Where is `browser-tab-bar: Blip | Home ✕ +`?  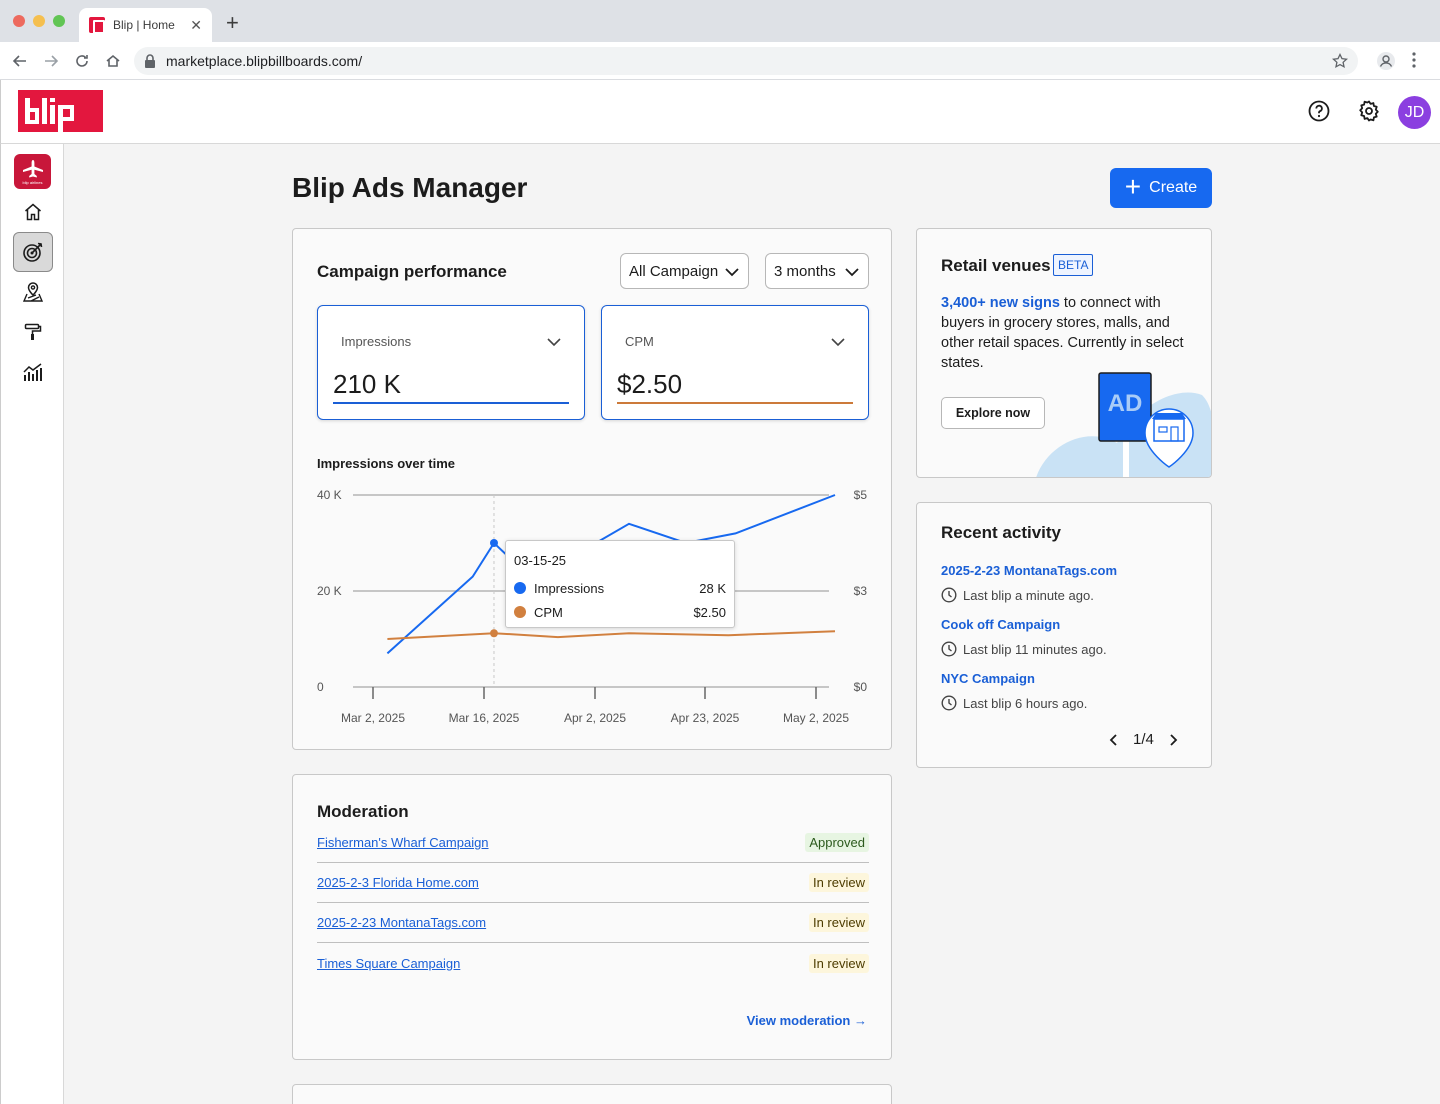 browser-tab-bar: Blip | Home ✕ + is located at coordinates (720, 21).